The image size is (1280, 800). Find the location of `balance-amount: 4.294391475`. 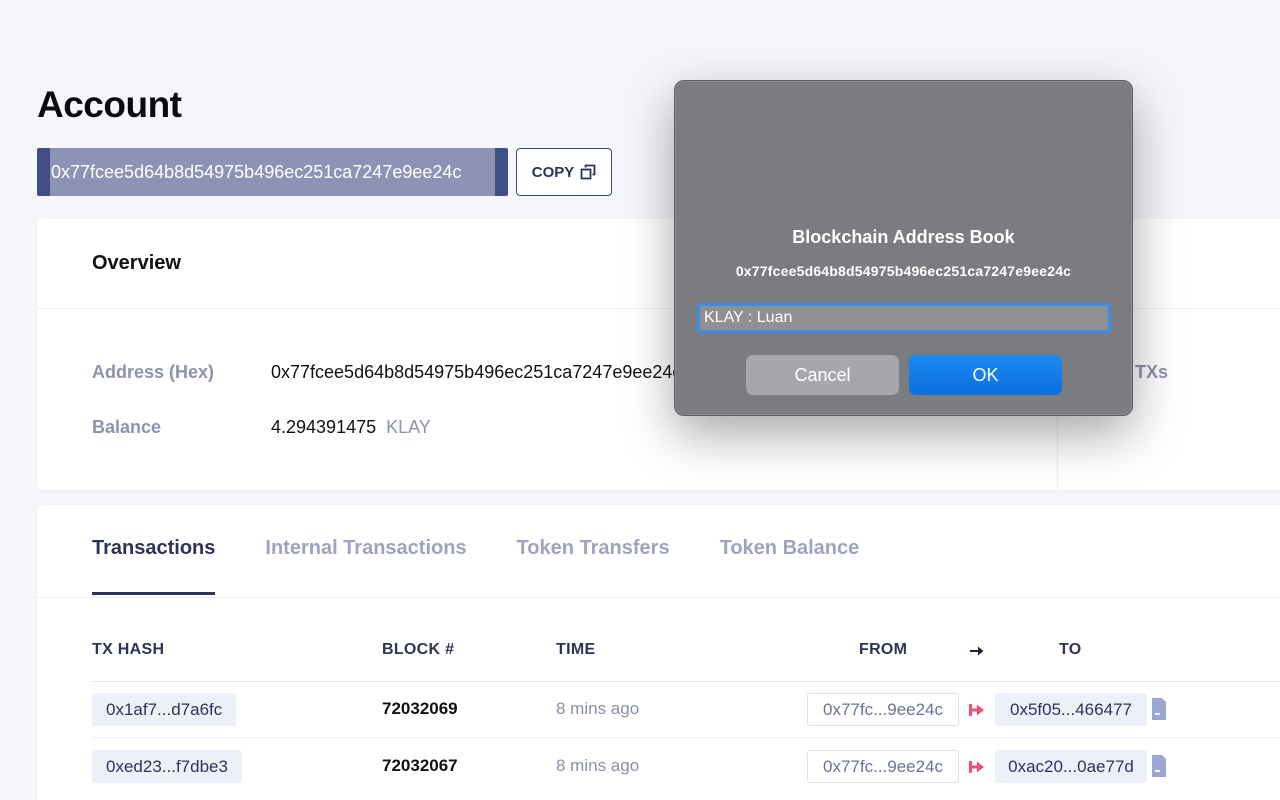

balance-amount: 4.294391475 is located at coordinates (324, 427).